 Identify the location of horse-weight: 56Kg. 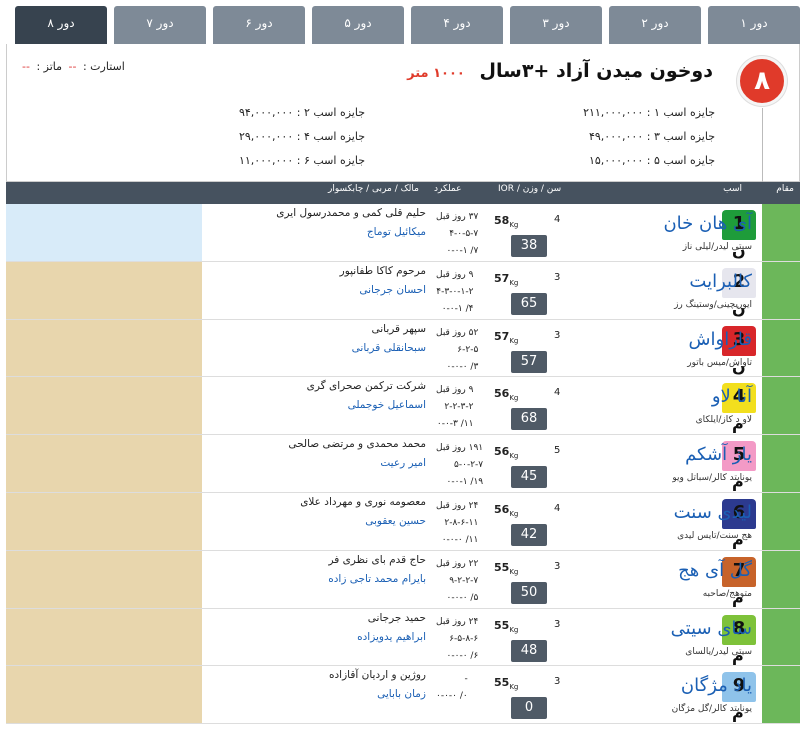
(506, 510).